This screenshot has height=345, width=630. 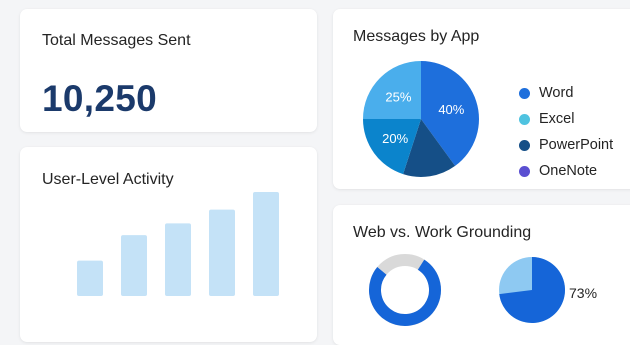 I want to click on legend-label-word: Word, so click(x=556, y=93).